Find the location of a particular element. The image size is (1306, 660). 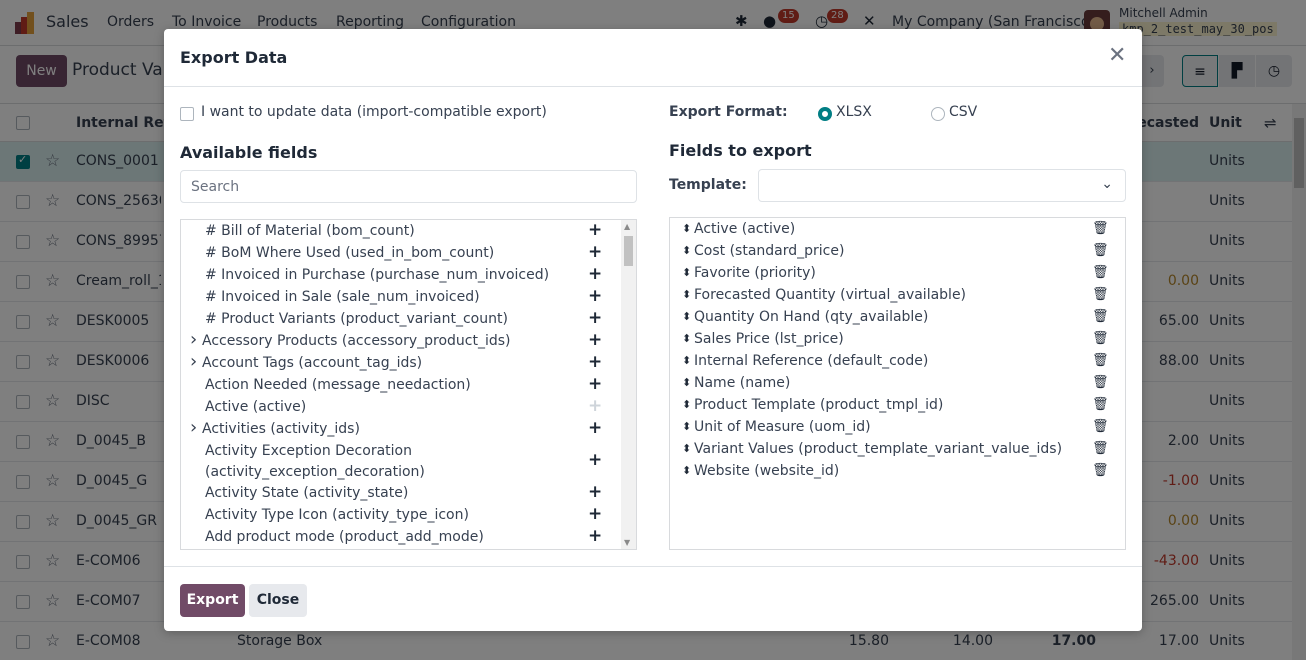

field-label: Activities (activity_ids) is located at coordinates (281, 429).